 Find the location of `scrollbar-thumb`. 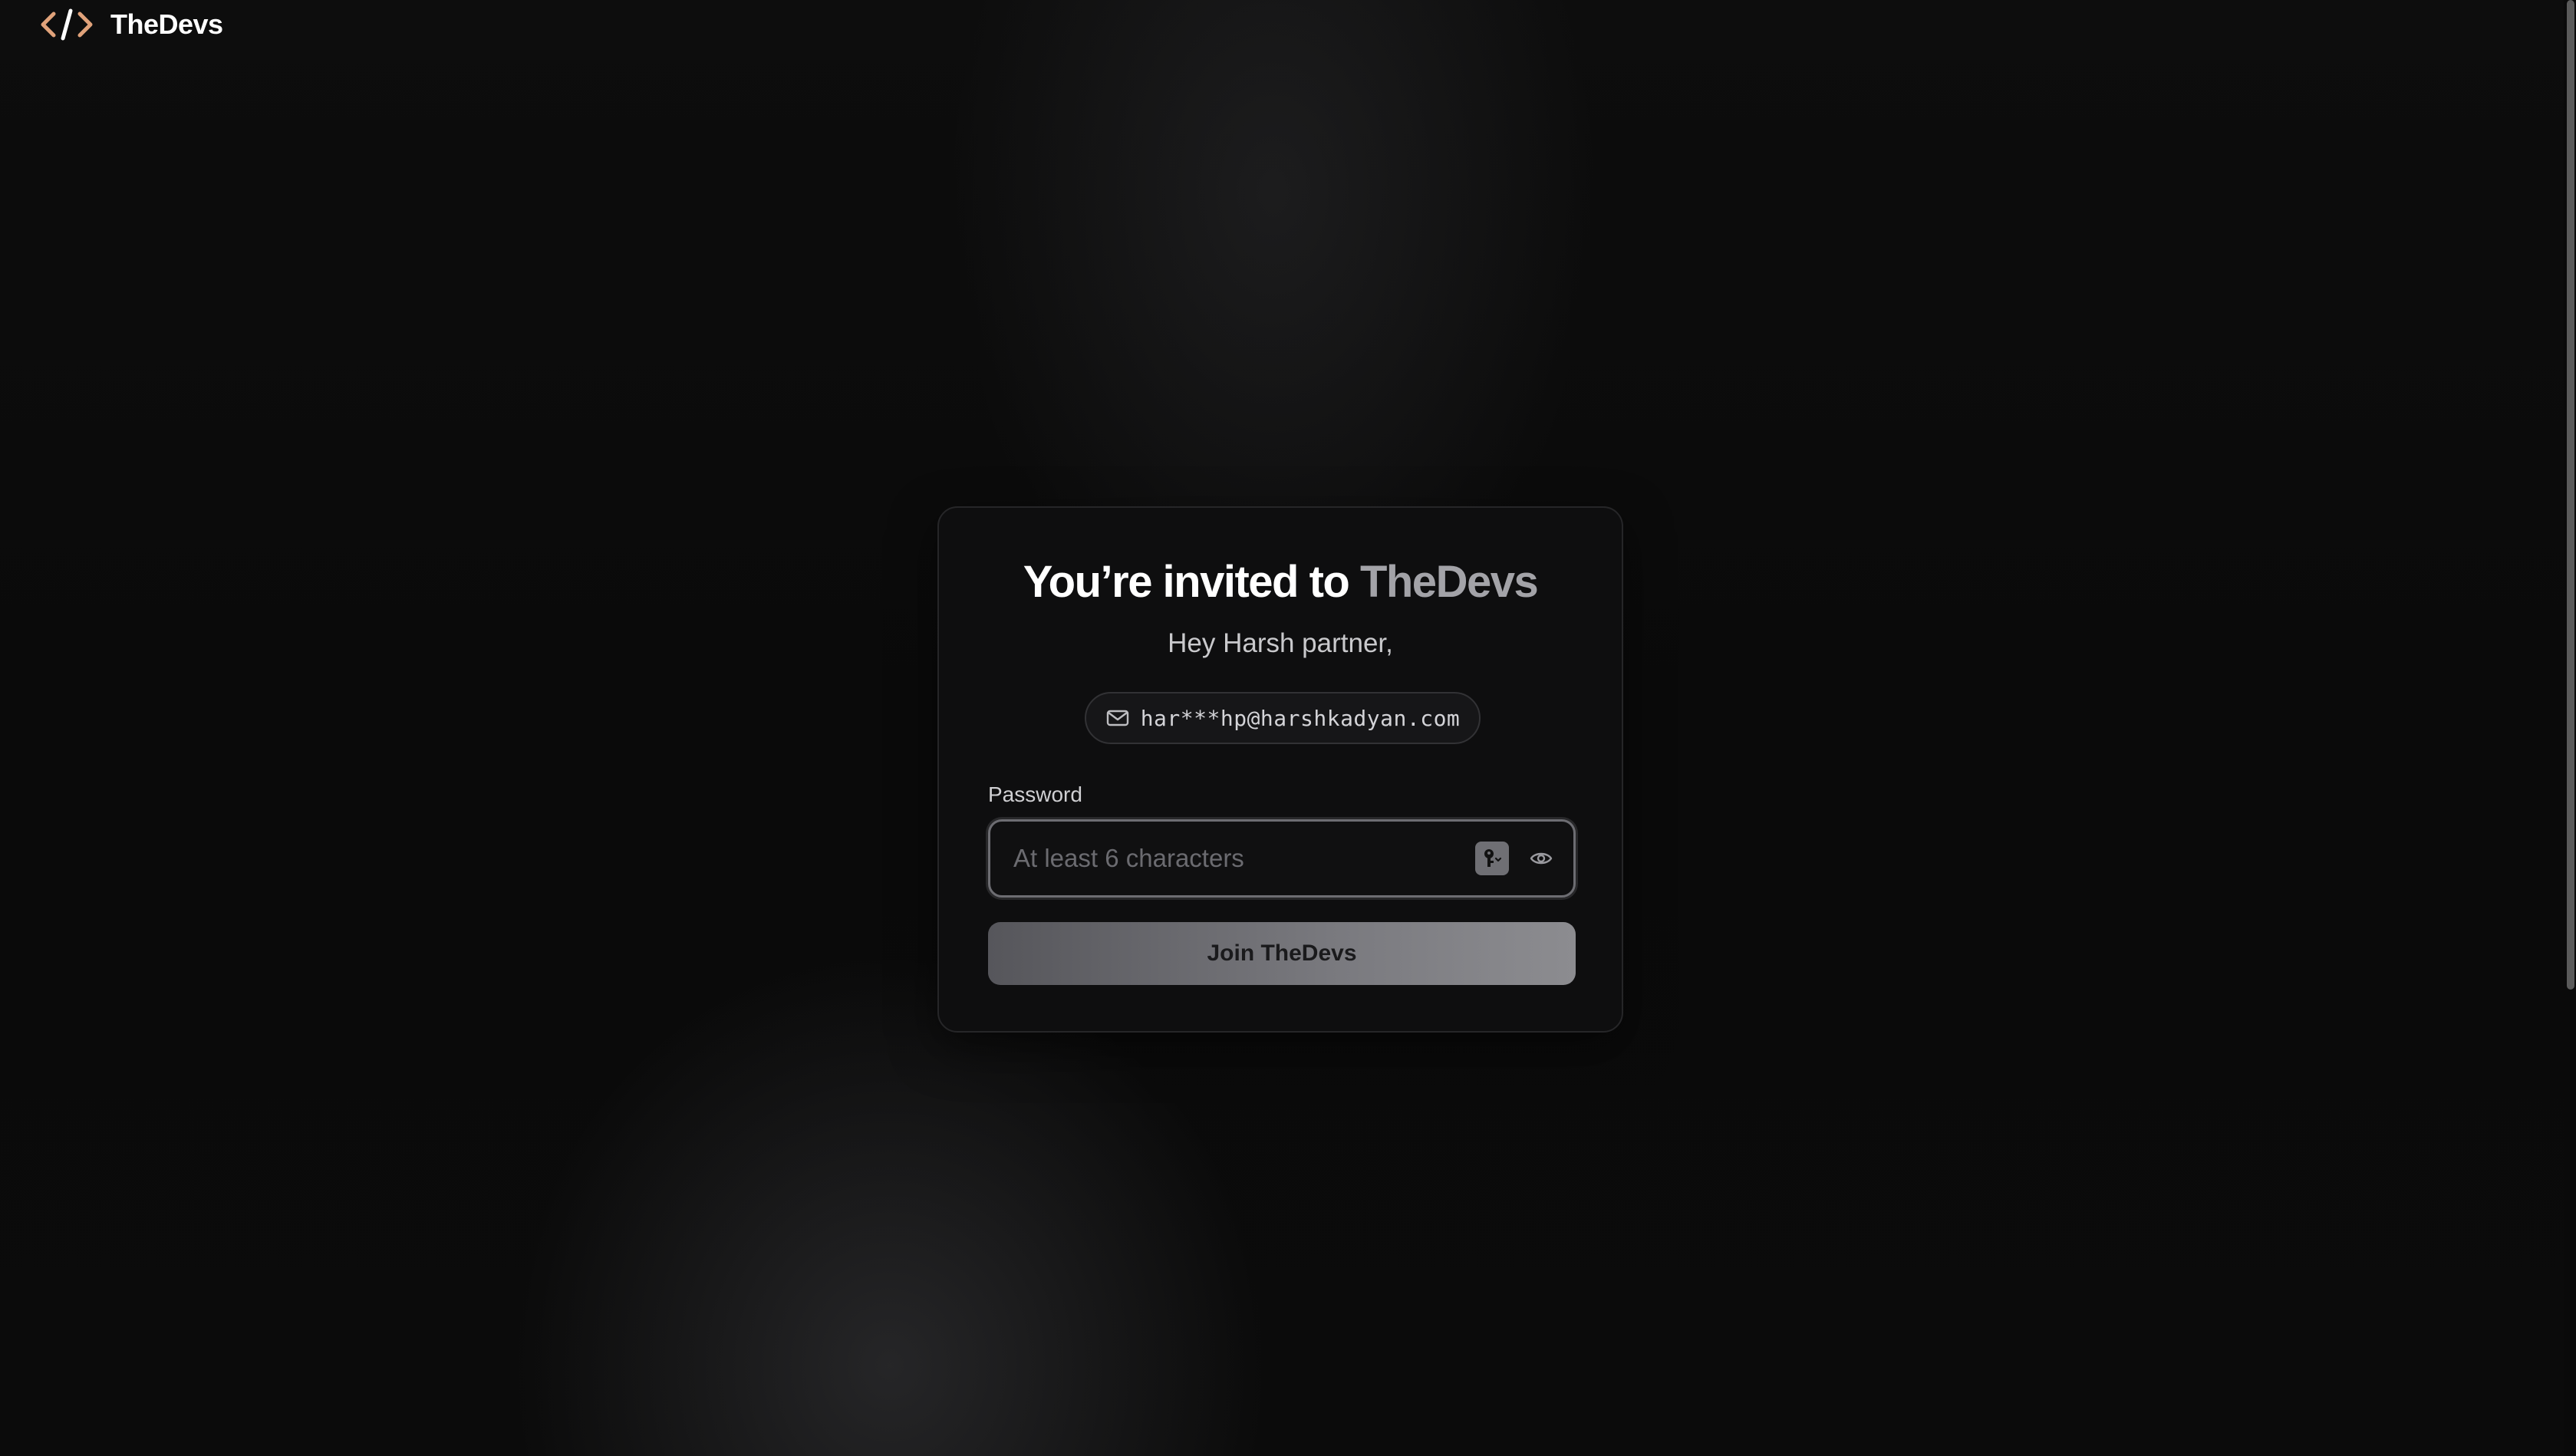

scrollbar-thumb is located at coordinates (2570, 495).